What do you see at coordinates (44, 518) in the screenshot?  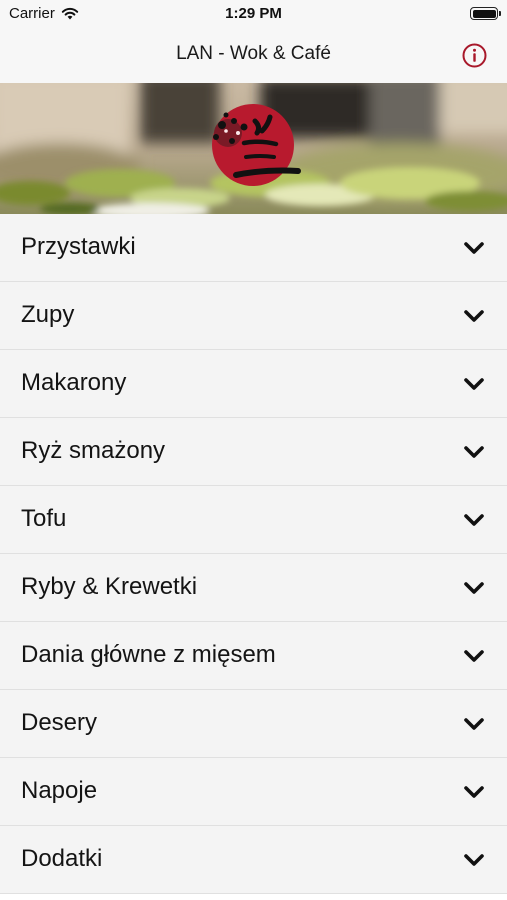 I see `category-label: Tofu` at bounding box center [44, 518].